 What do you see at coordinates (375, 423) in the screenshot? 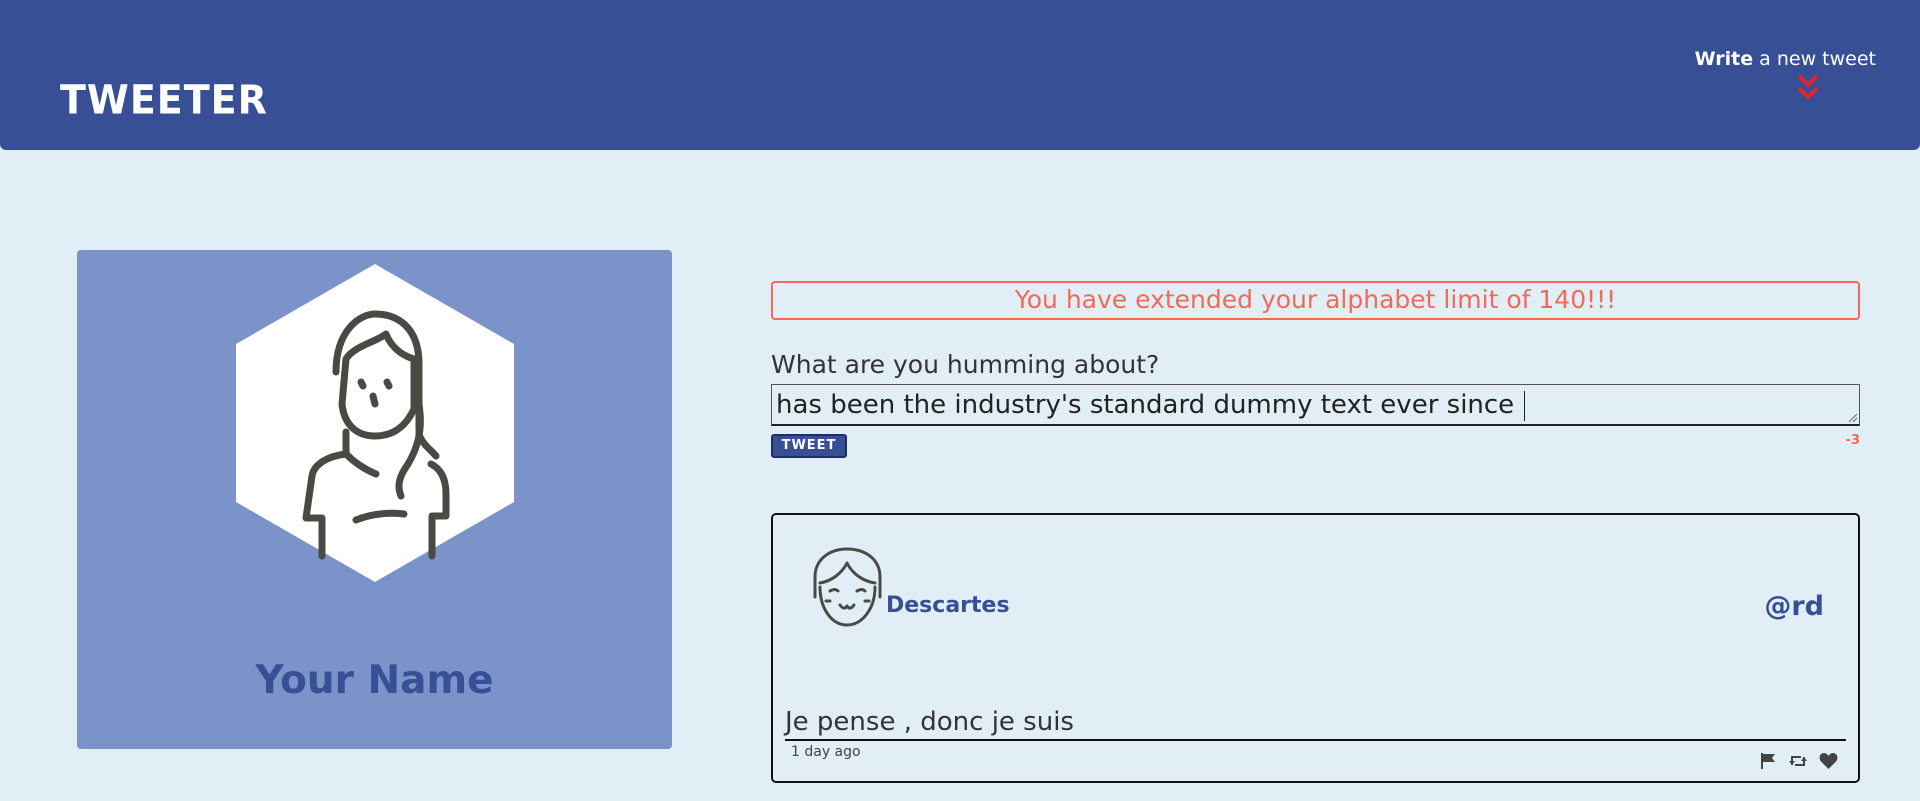
I see `woman-avatar-icon` at bounding box center [375, 423].